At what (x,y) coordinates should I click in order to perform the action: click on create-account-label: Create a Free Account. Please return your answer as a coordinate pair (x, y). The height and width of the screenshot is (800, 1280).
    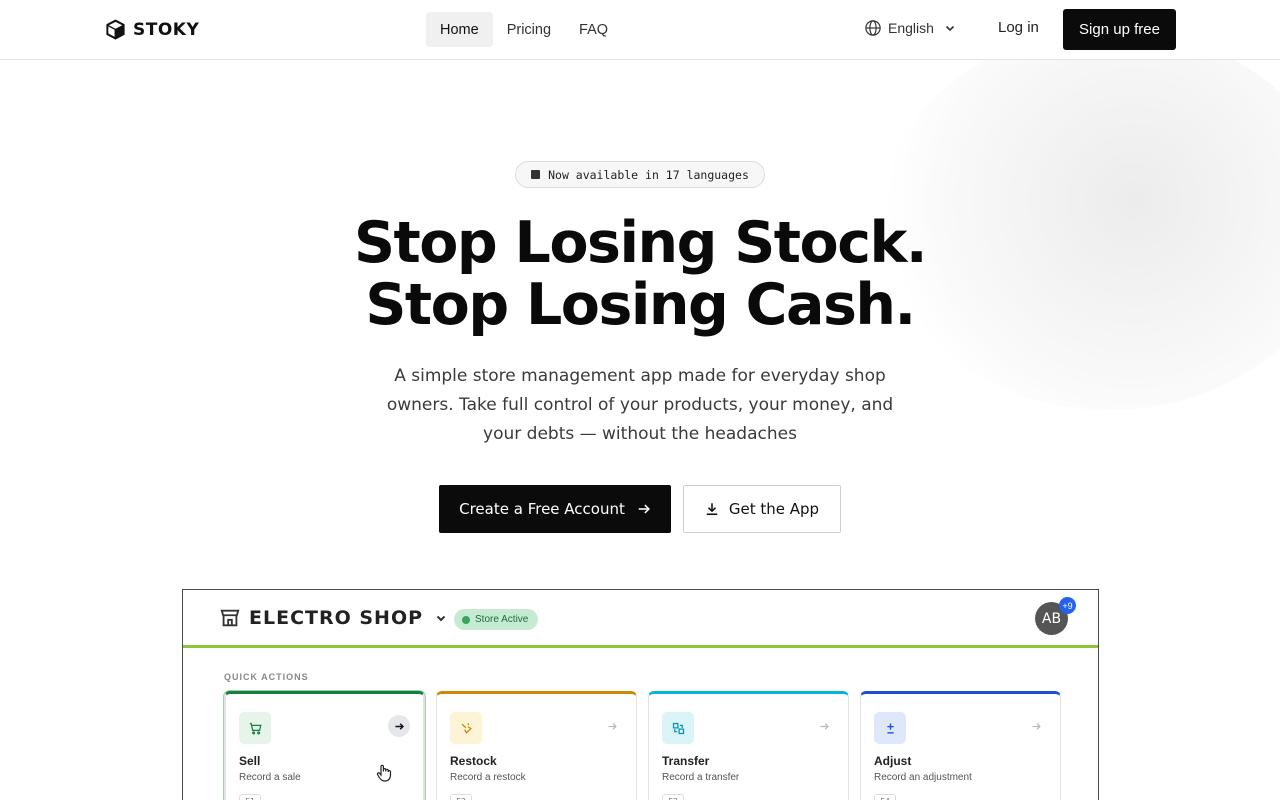
    Looking at the image, I should click on (542, 509).